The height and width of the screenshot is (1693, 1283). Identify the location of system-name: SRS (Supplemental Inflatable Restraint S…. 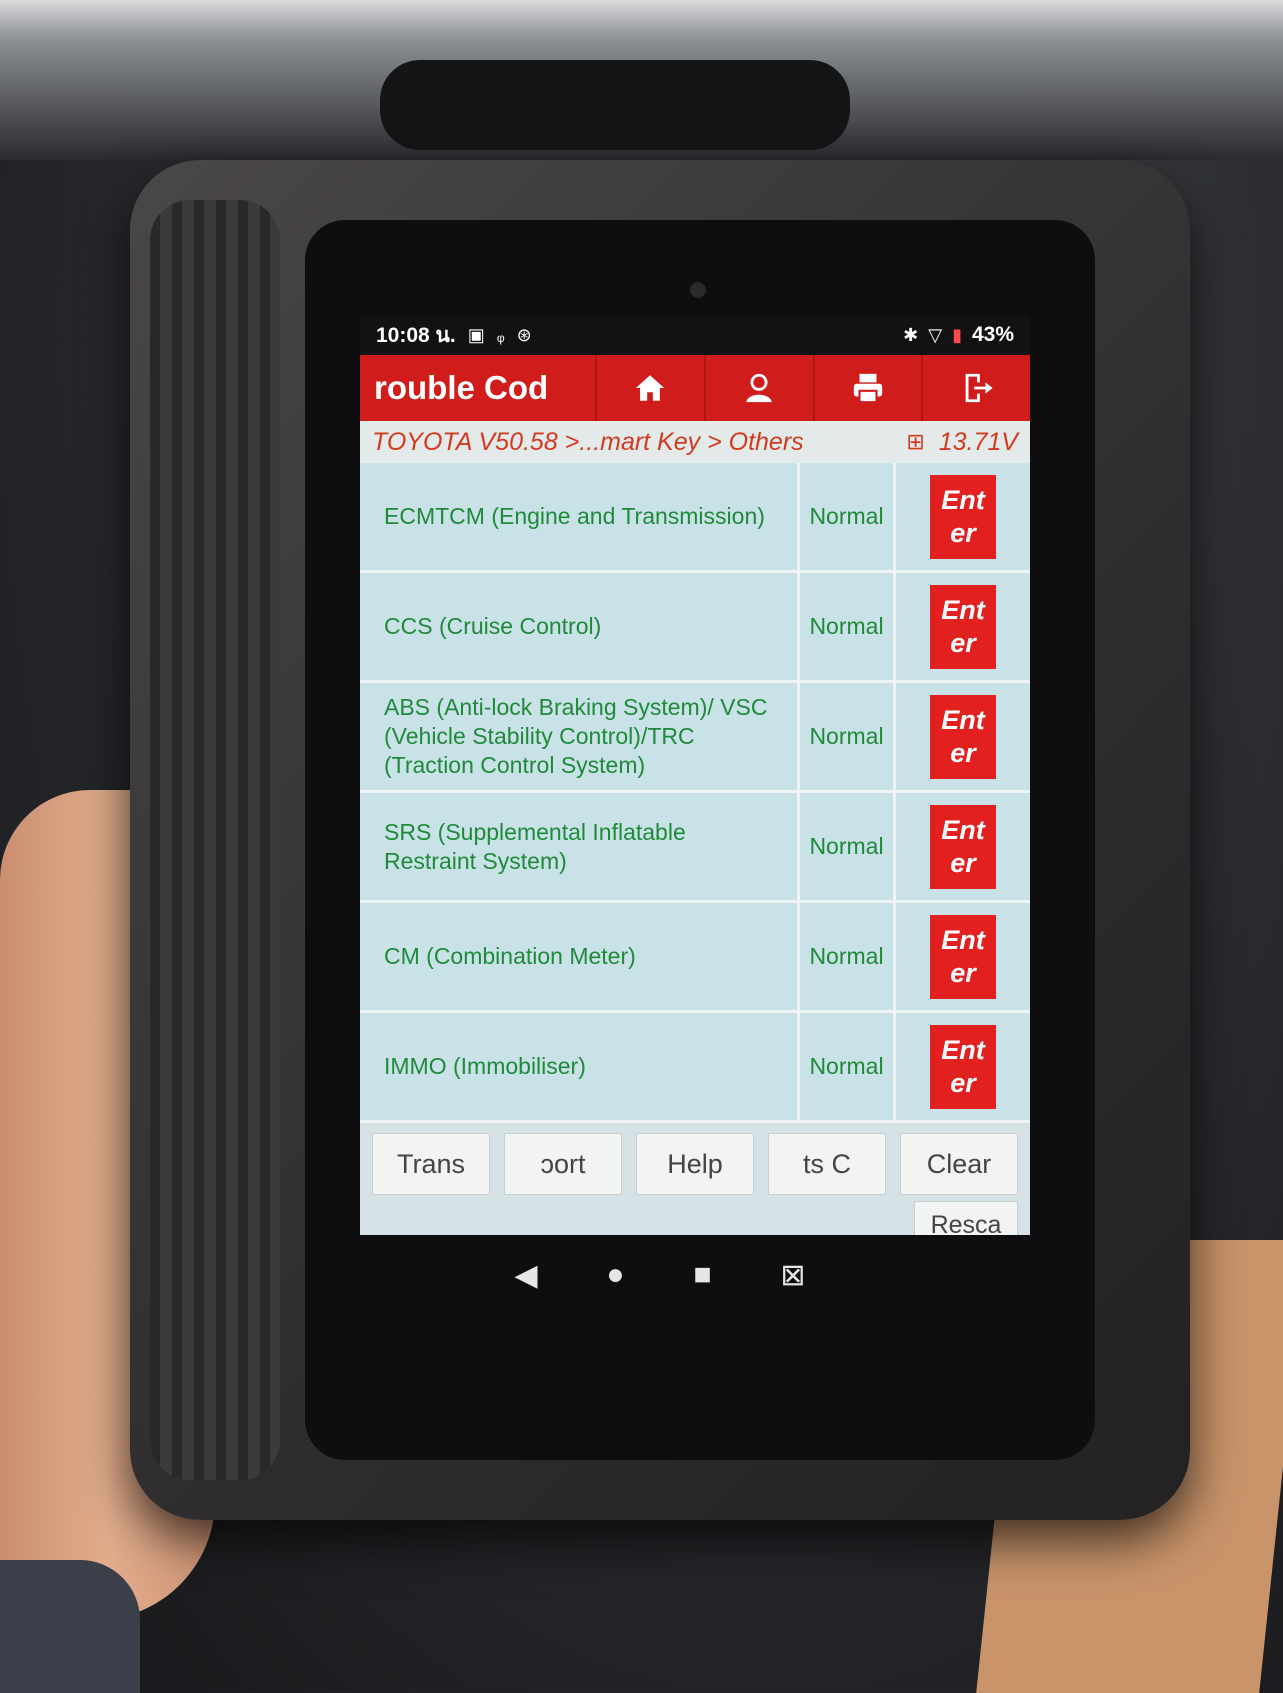
(580, 846).